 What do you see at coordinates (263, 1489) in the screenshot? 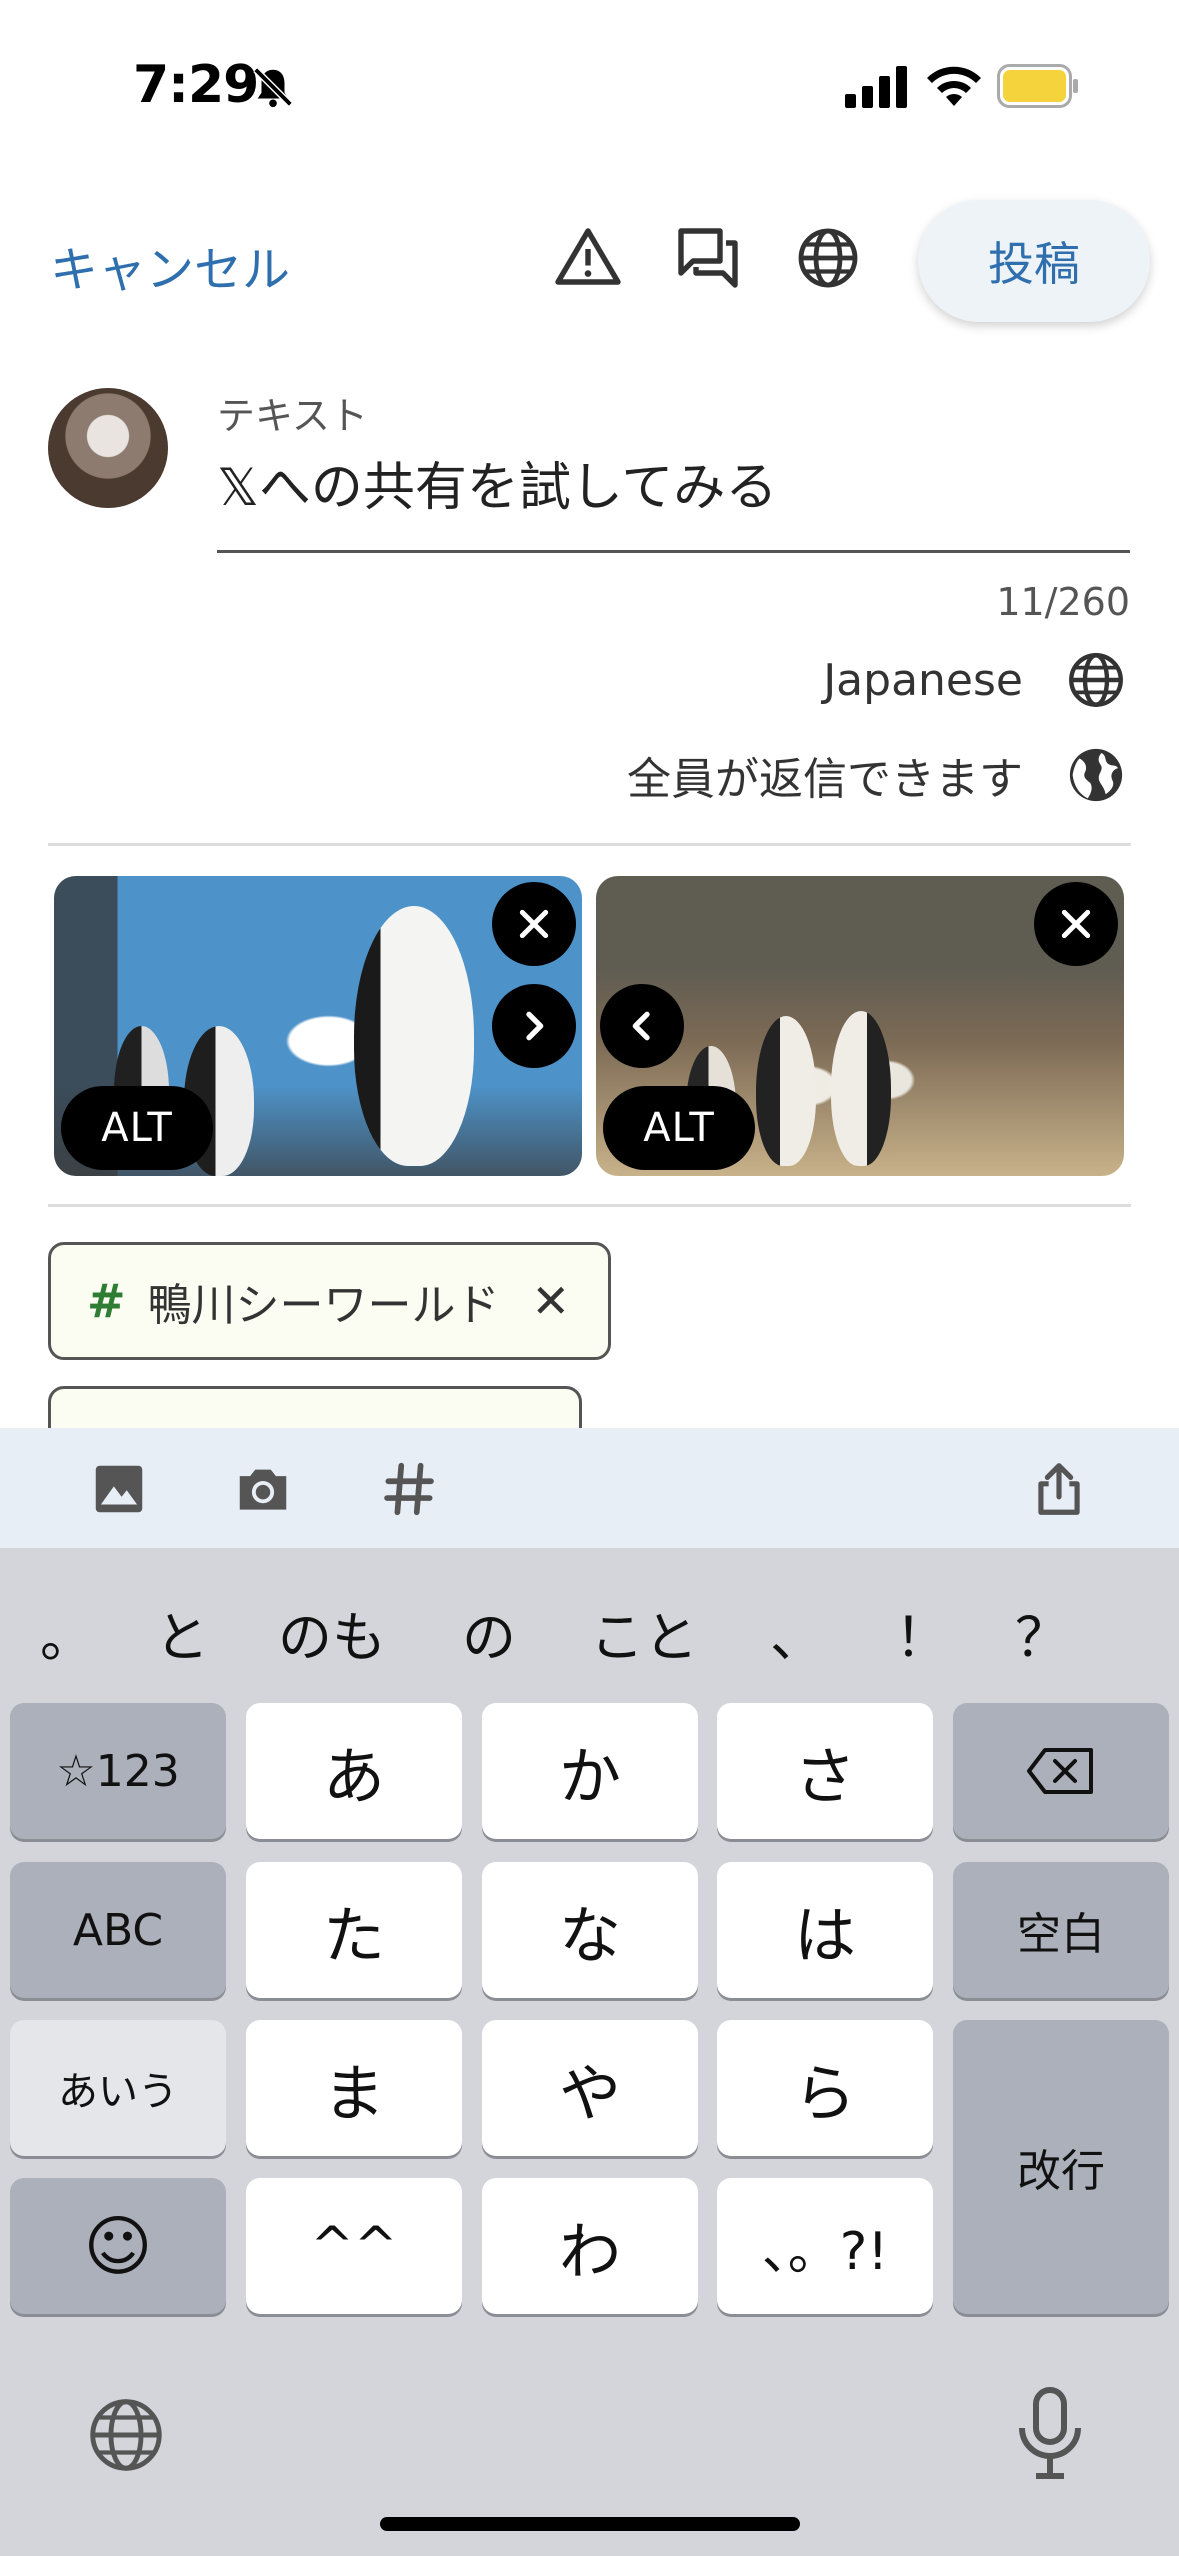
I see `camera-icon` at bounding box center [263, 1489].